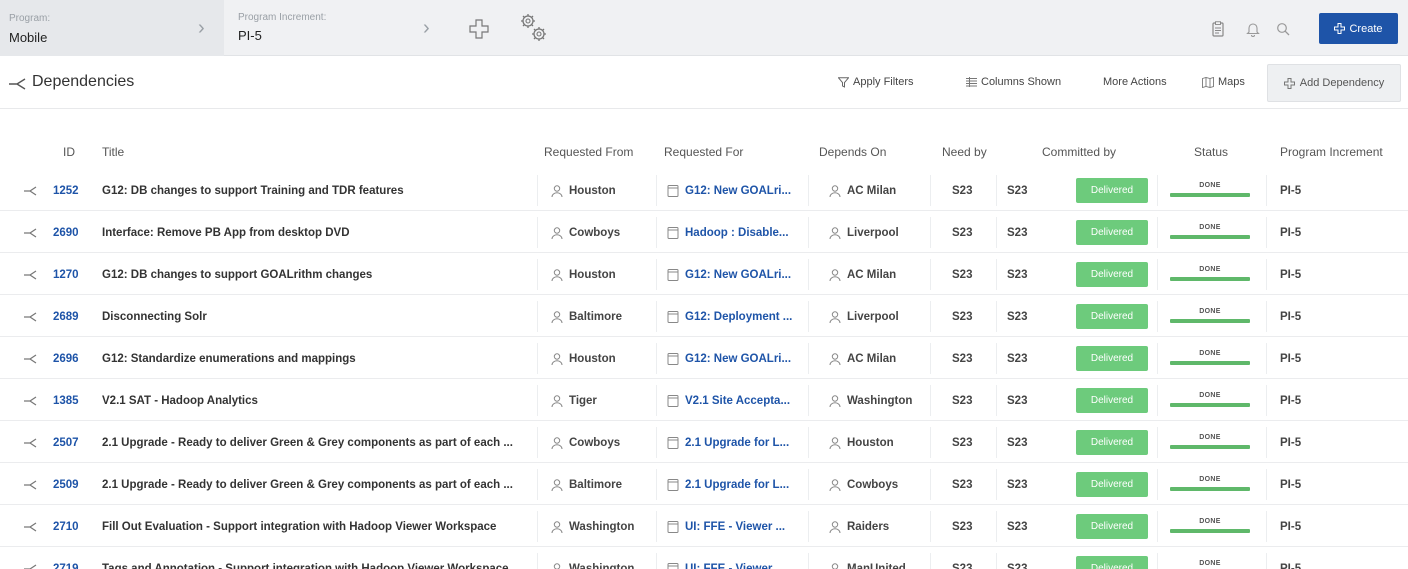 Image resolution: width=1408 pixels, height=569 pixels. Describe the element at coordinates (534, 28) in the screenshot. I see `settings-gears-icon` at that location.